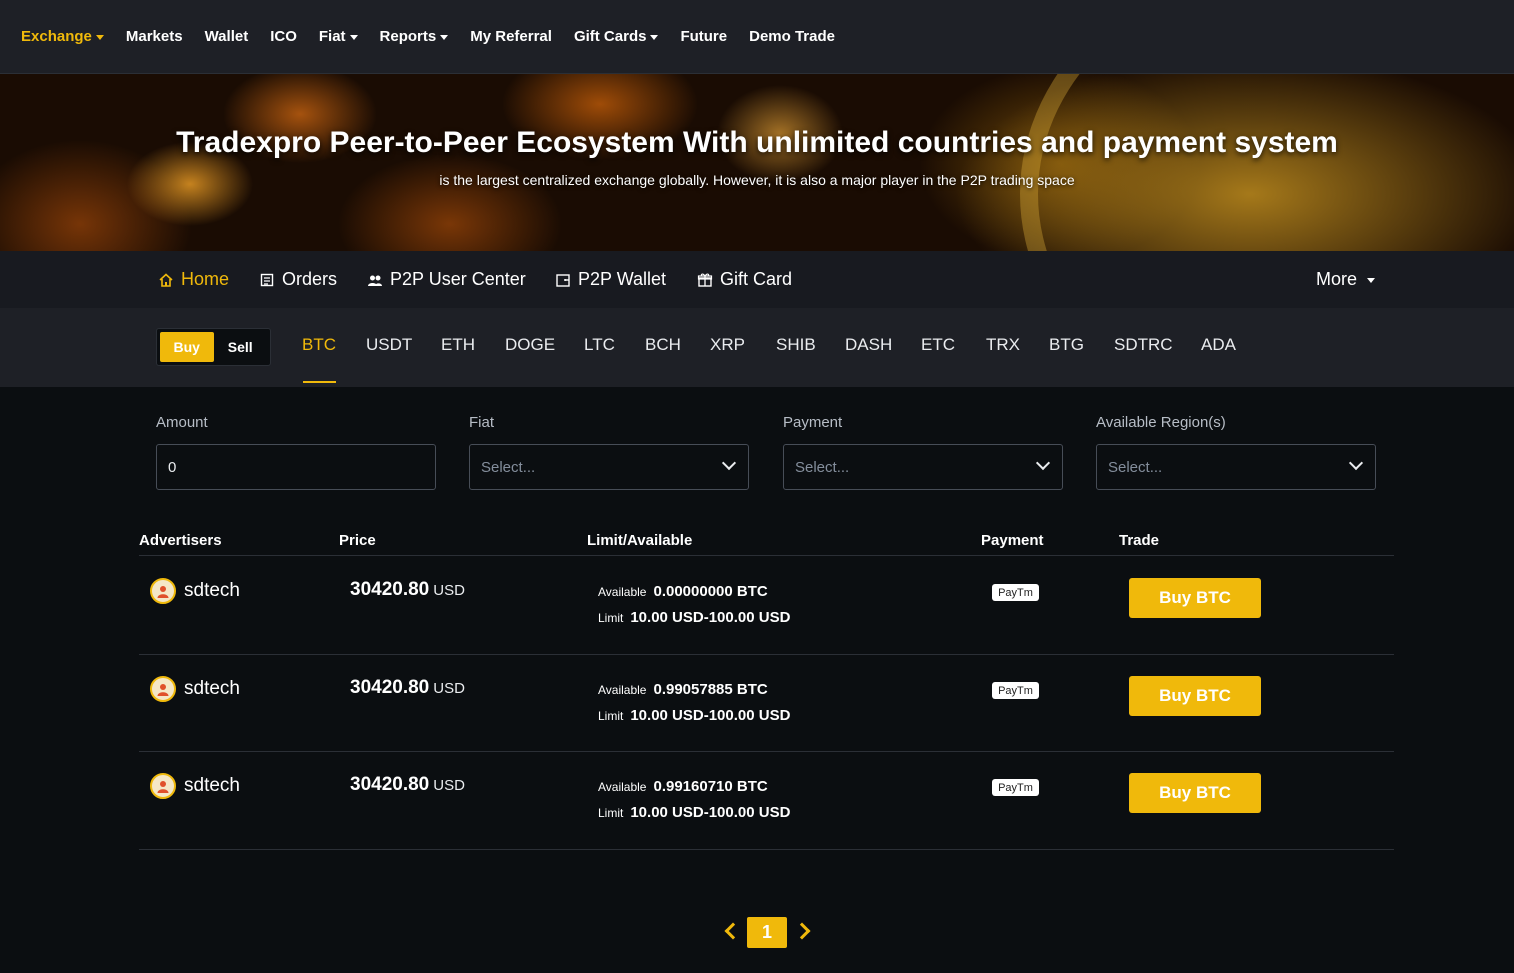 This screenshot has width=1514, height=973. I want to click on bitcoin-coin-graphic, so click(1267, 162).